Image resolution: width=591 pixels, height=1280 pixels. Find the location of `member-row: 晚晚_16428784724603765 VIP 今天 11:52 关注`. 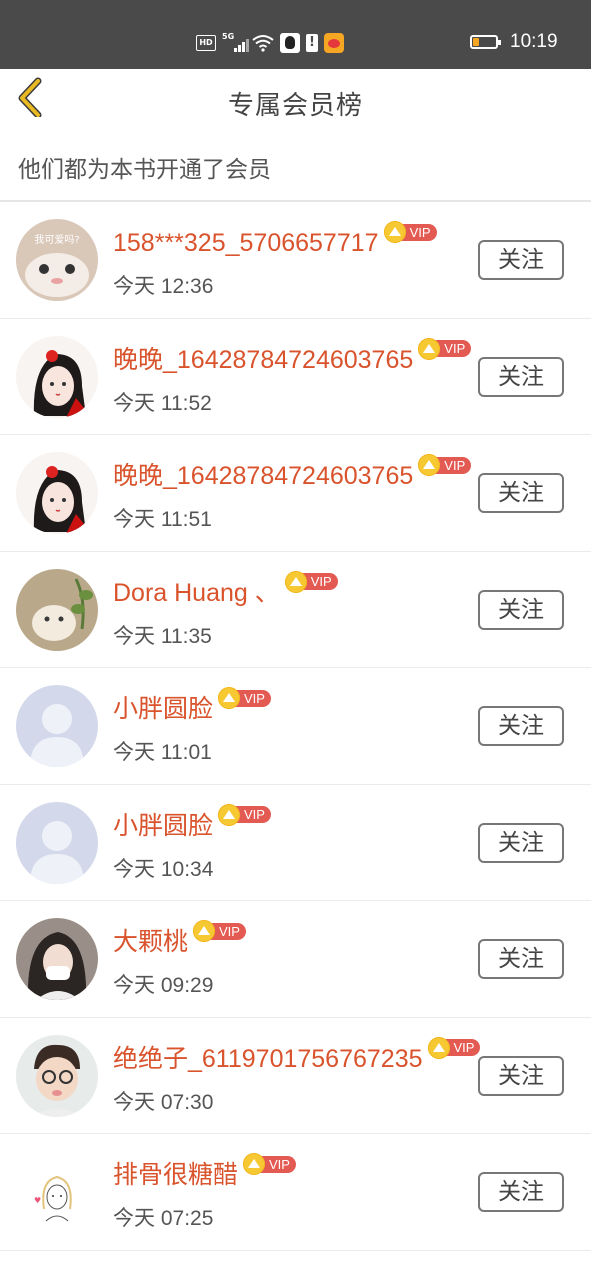

member-row: 晚晚_16428784724603765 VIP 今天 11:52 关注 is located at coordinates (295, 377).